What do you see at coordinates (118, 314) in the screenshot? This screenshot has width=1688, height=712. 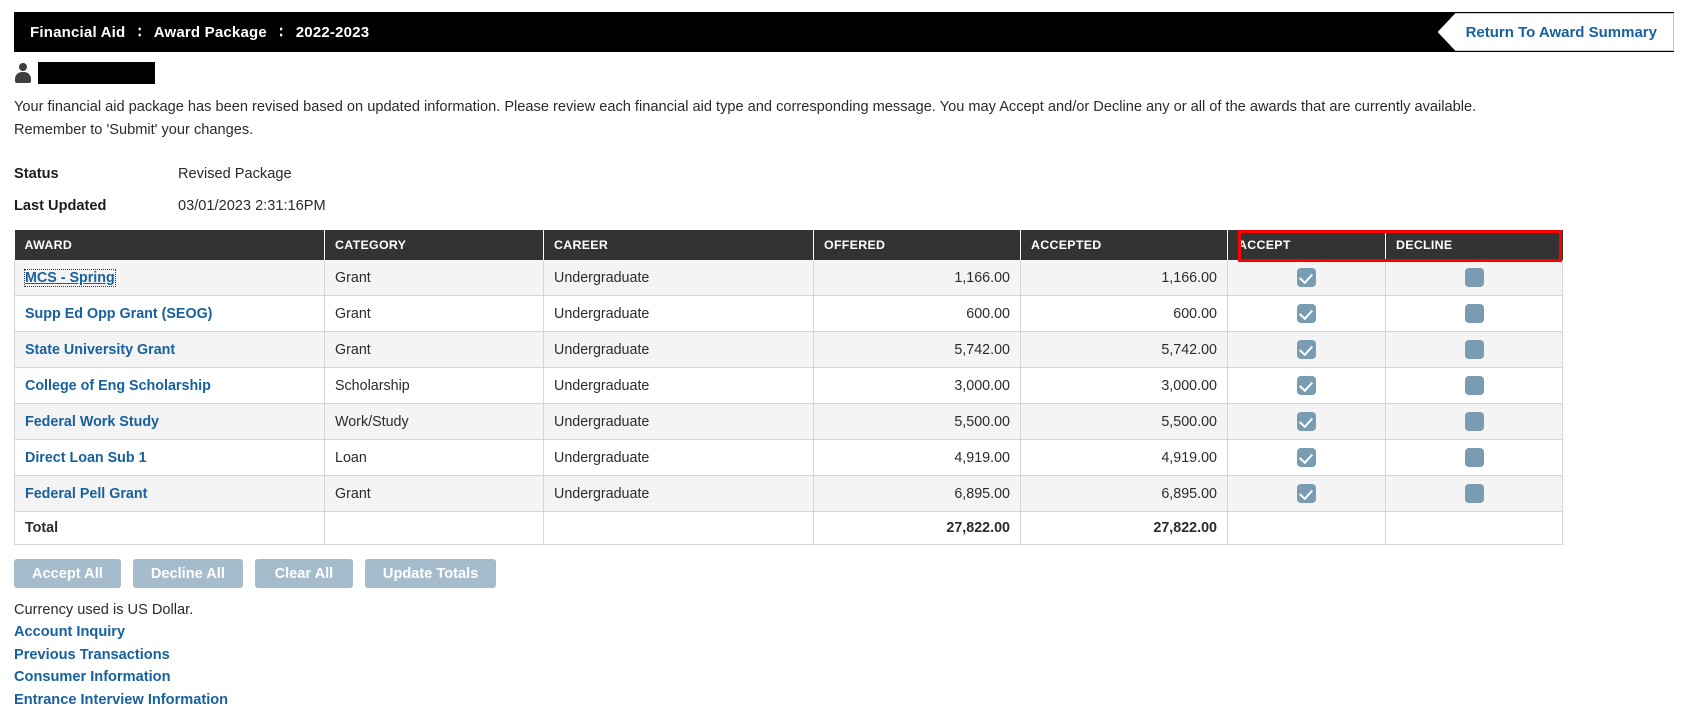 I see `award-link: Supp Ed Opp Grant (SEOG)` at bounding box center [118, 314].